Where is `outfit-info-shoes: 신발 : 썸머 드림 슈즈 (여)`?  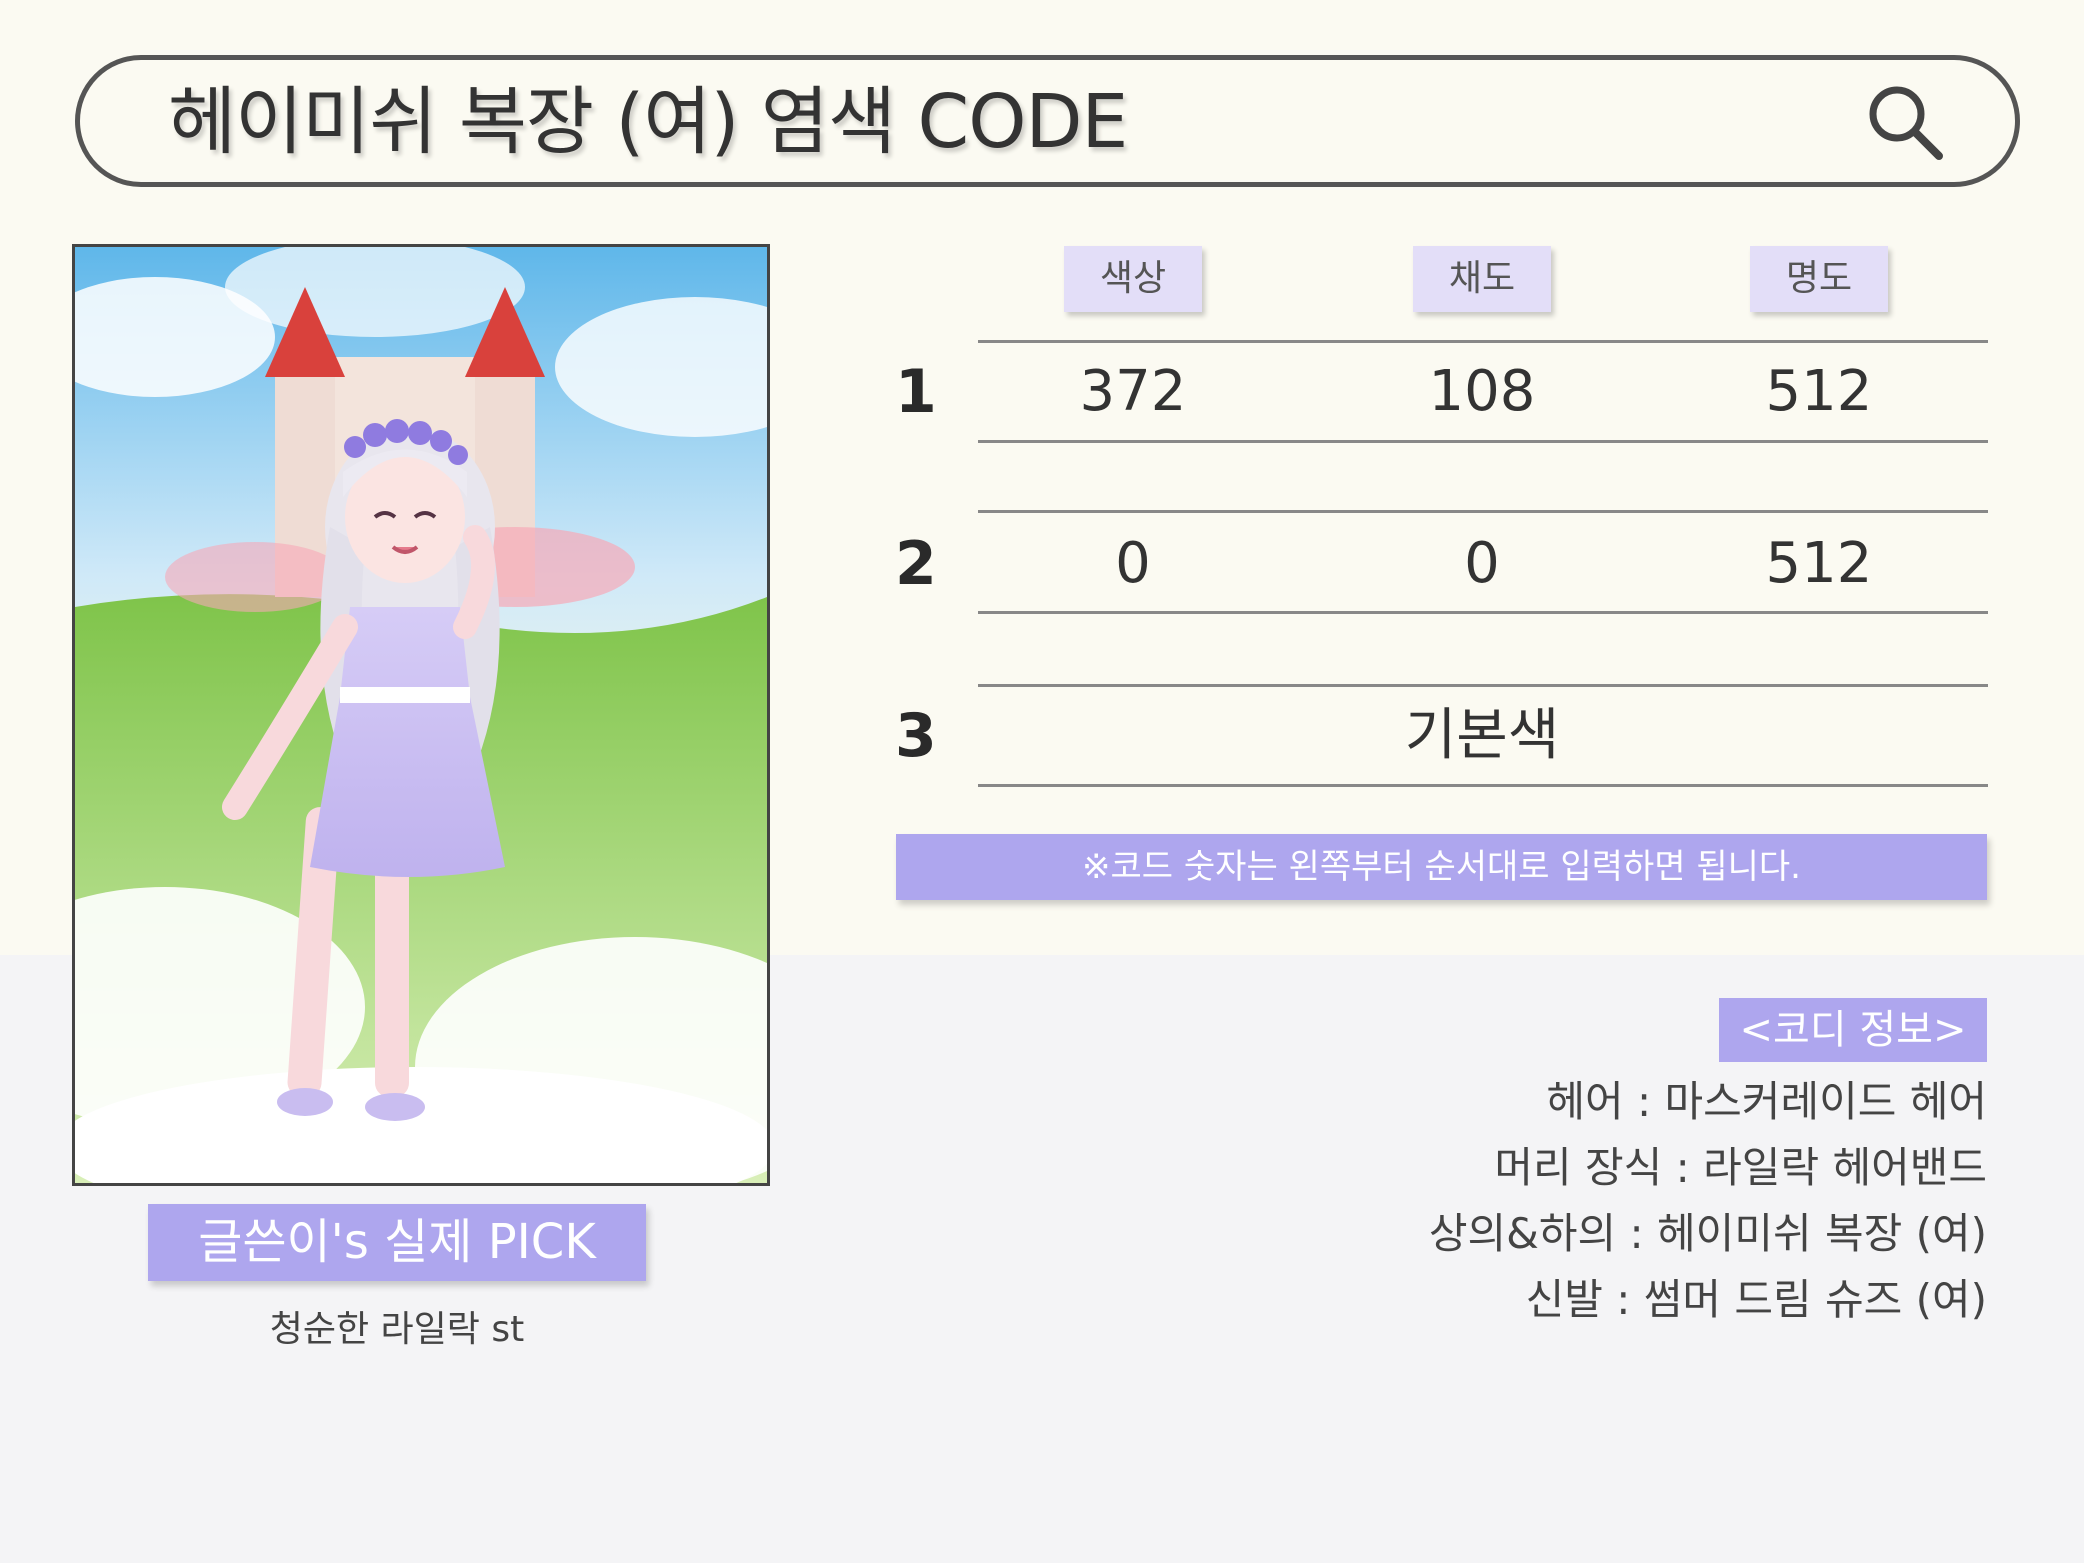 outfit-info-shoes: 신발 : 썸머 드림 슈즈 (여) is located at coordinates (1756, 1299).